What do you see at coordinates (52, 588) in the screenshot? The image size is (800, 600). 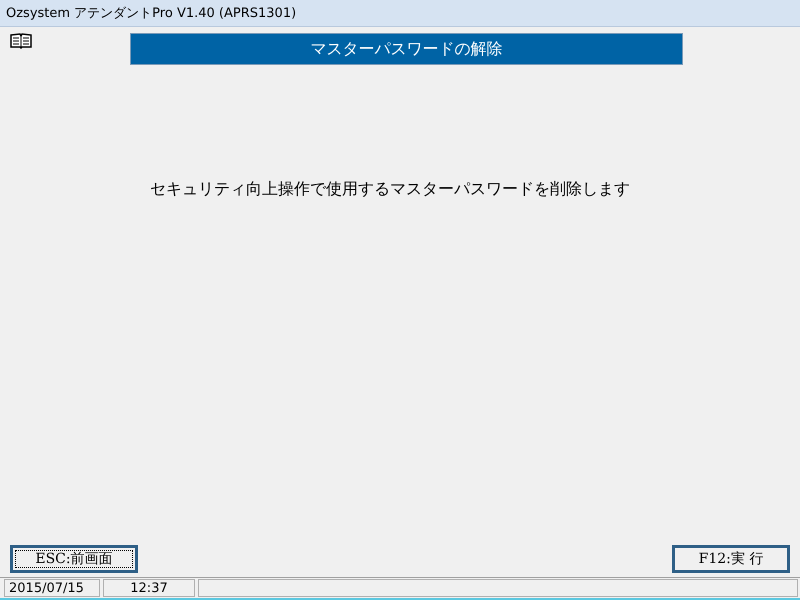 I see `date-status: 2015/07/15` at bounding box center [52, 588].